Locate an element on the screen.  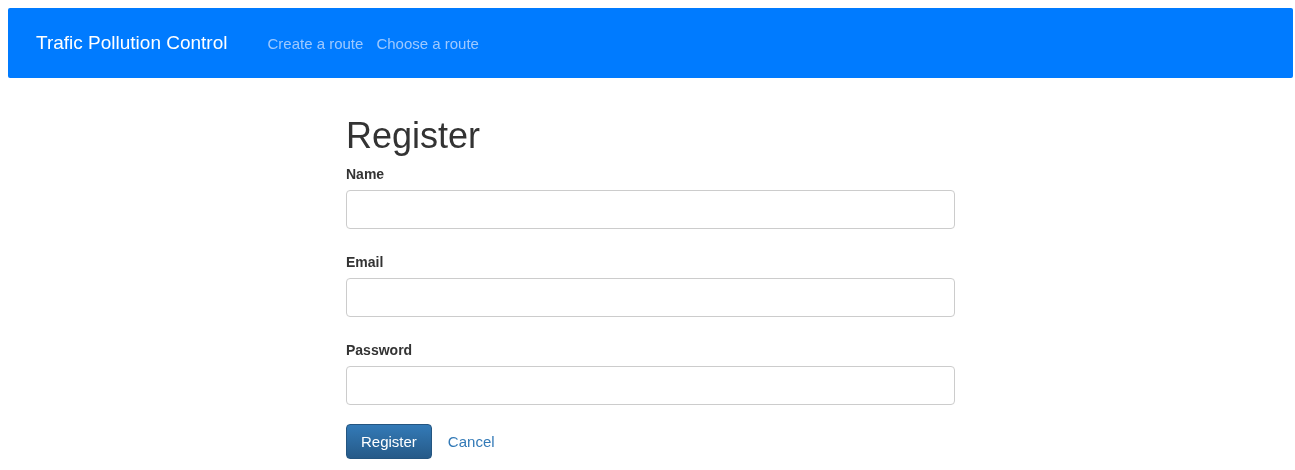
field-label: Name is located at coordinates (366, 173).